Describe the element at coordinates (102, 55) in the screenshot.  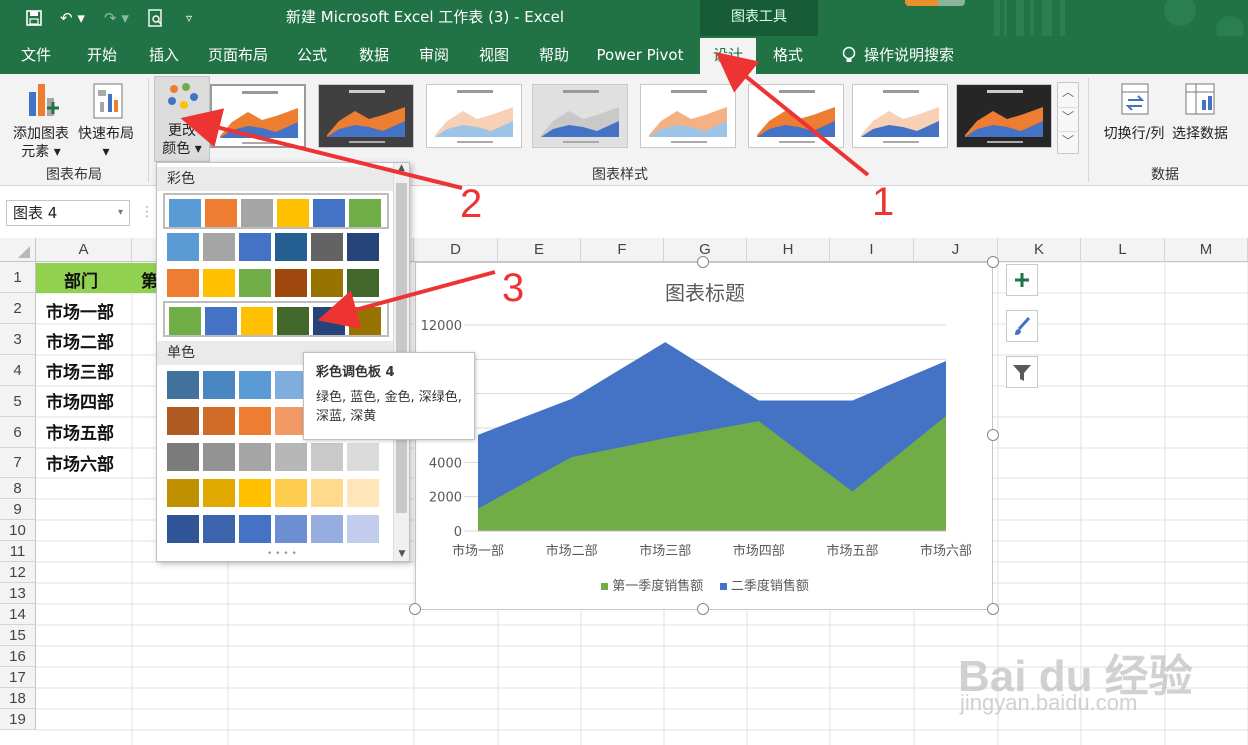
I see `tab-home: 开始` at that location.